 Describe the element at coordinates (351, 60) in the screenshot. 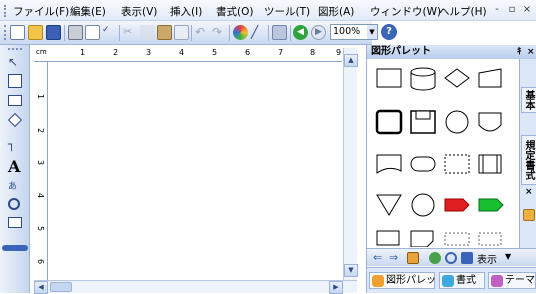

I see `scroll-up-icon: ▲` at that location.